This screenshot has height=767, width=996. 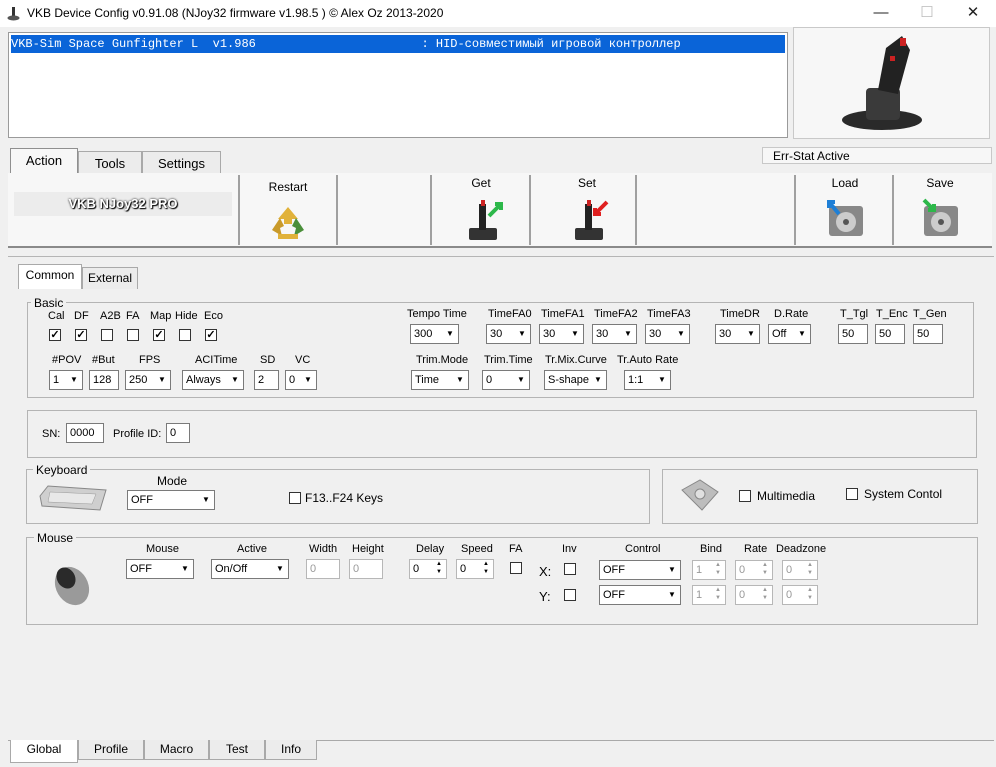 What do you see at coordinates (301, 380) in the screenshot?
I see `vc-select: 0 ▼` at bounding box center [301, 380].